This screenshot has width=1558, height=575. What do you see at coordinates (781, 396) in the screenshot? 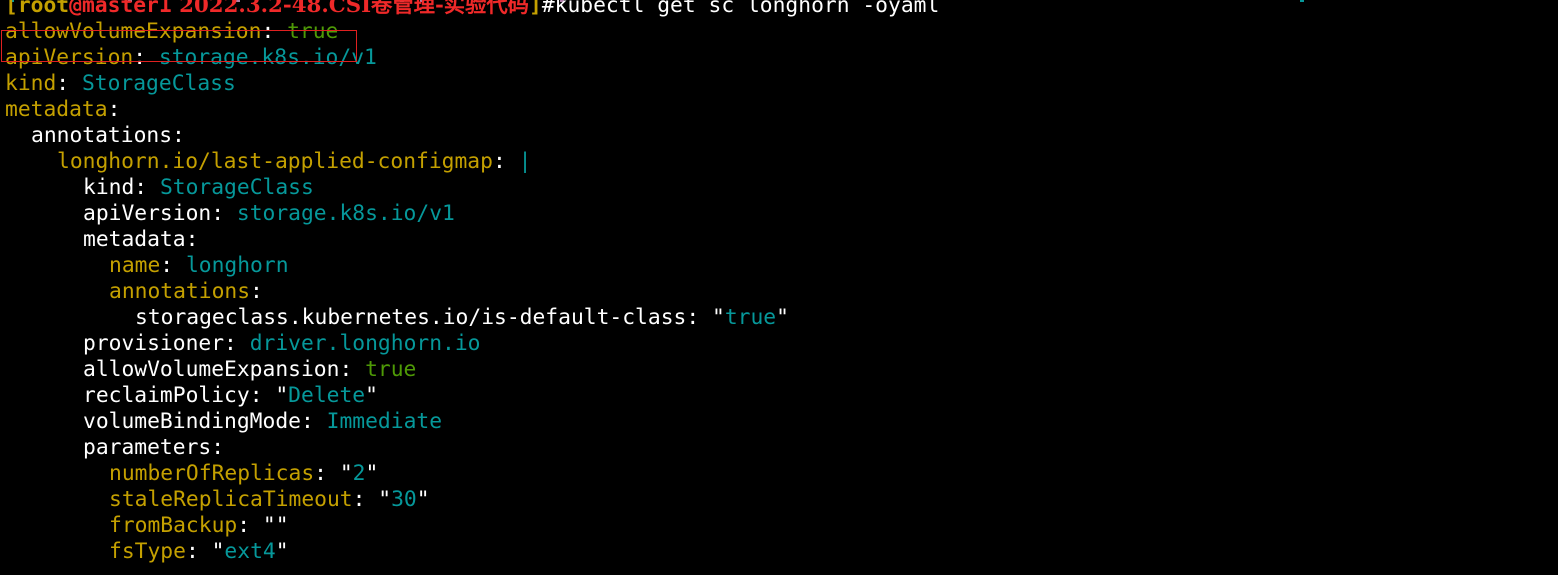
I see `yaml-line-reclaimpolicy: reclaimPolicy: "Delete"` at bounding box center [781, 396].